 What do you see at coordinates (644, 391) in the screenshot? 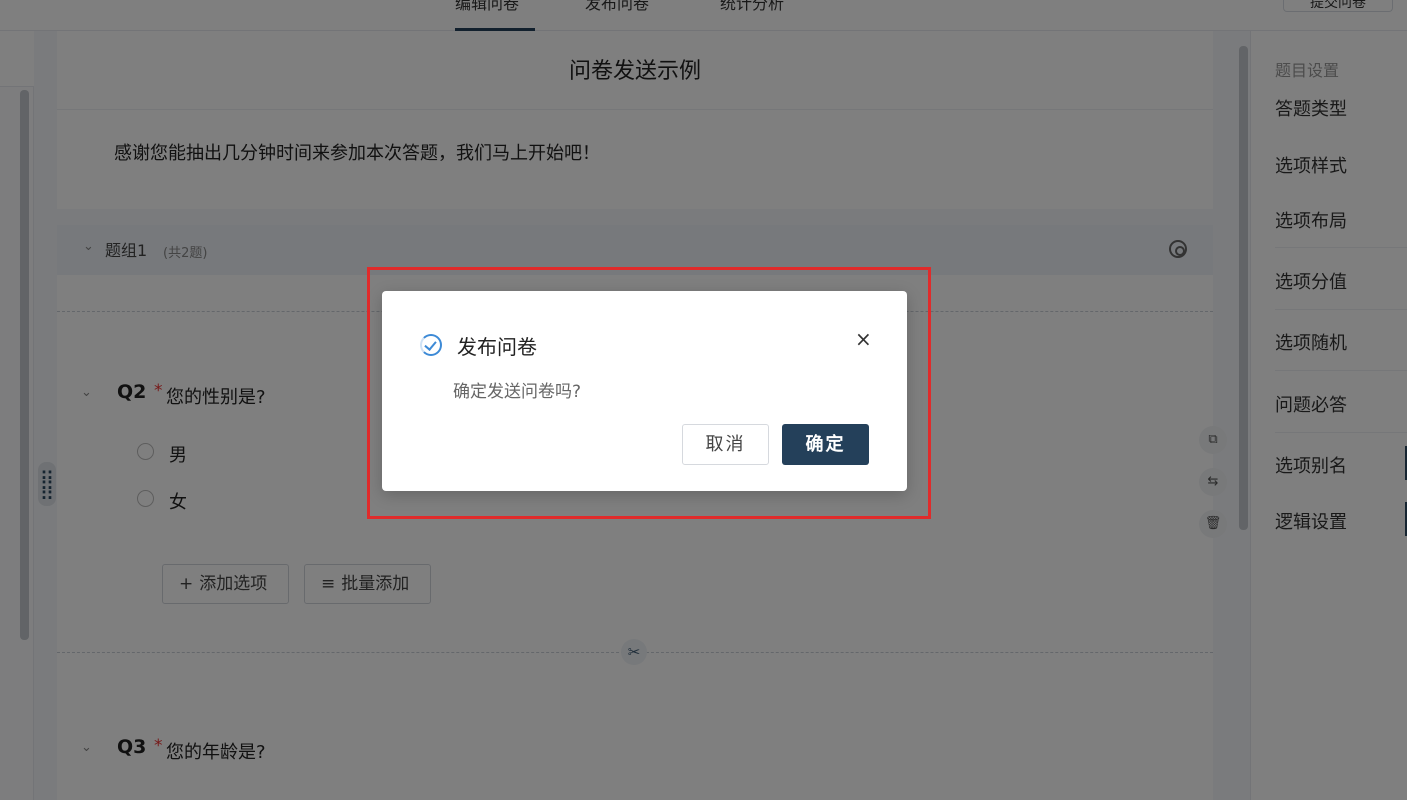
I see `publish-dialog: 发布问卷 × 确定发送问卷吗? 取消 确定` at bounding box center [644, 391].